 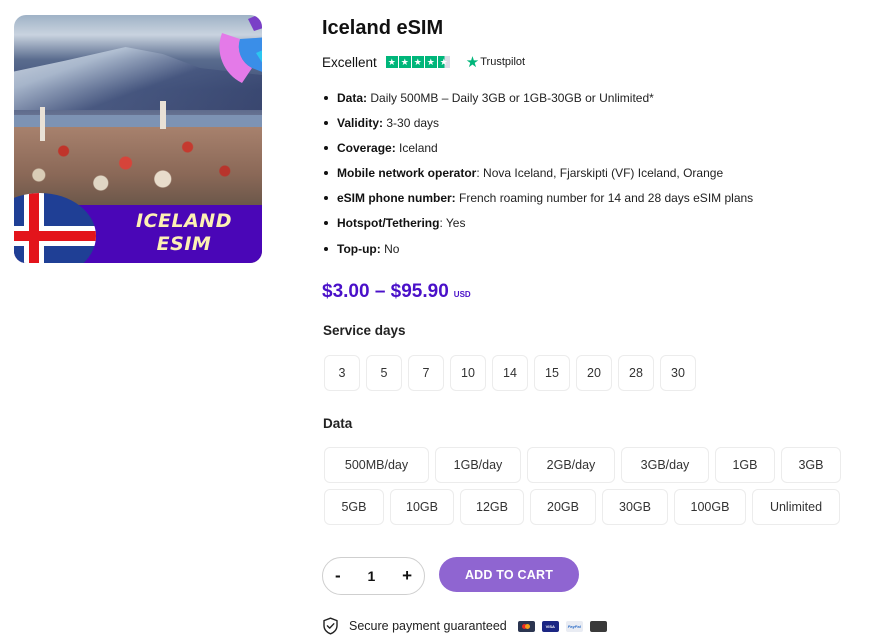 What do you see at coordinates (428, 626) in the screenshot?
I see `secure-payment-text: Secure payment guaranteed` at bounding box center [428, 626].